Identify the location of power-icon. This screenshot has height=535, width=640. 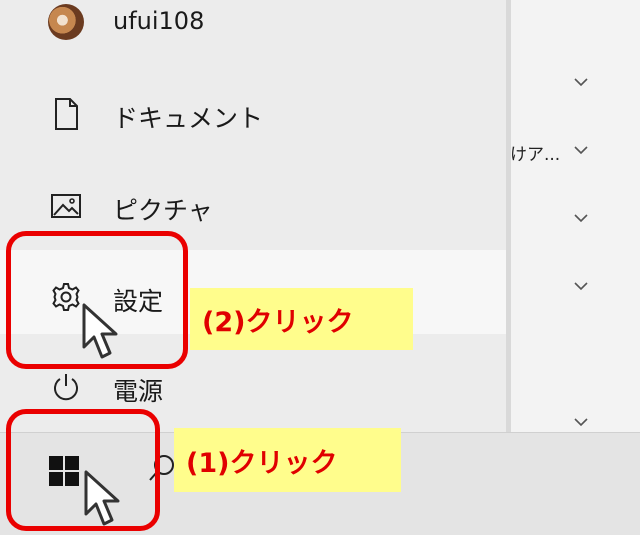
(66, 387).